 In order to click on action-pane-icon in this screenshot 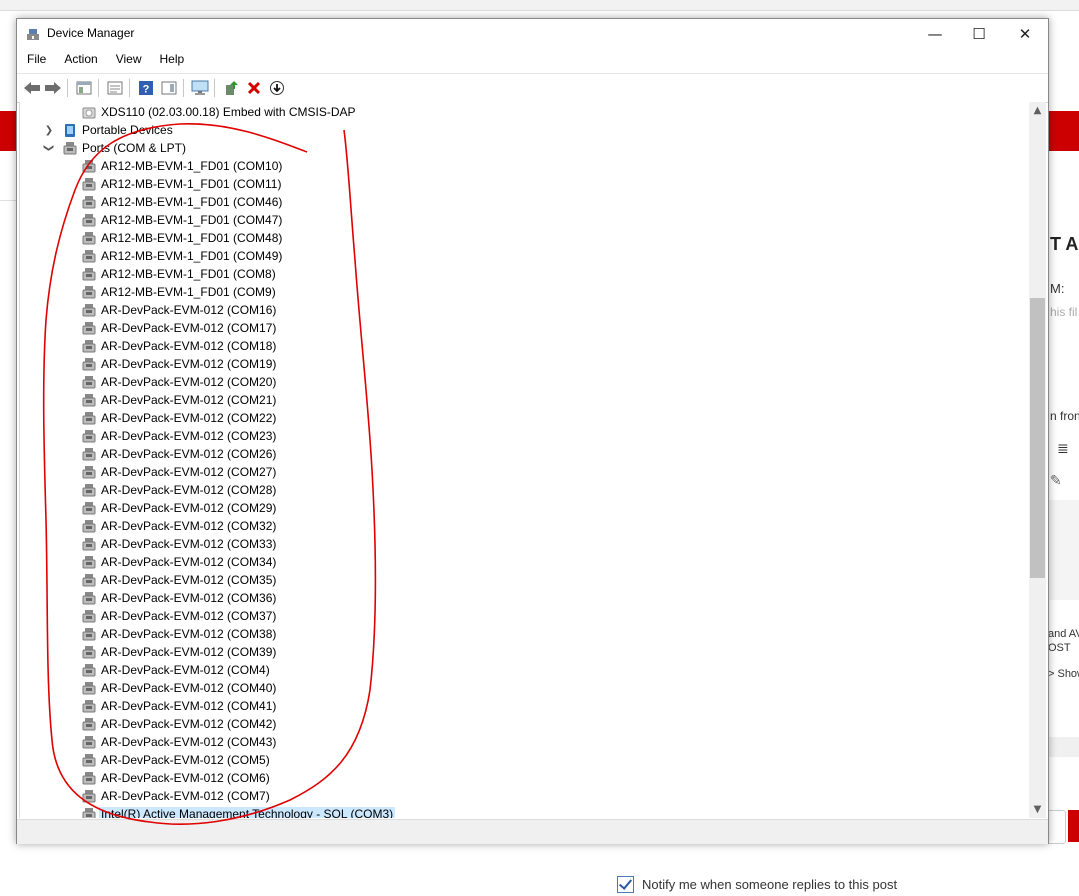, I will do `click(169, 88)`.